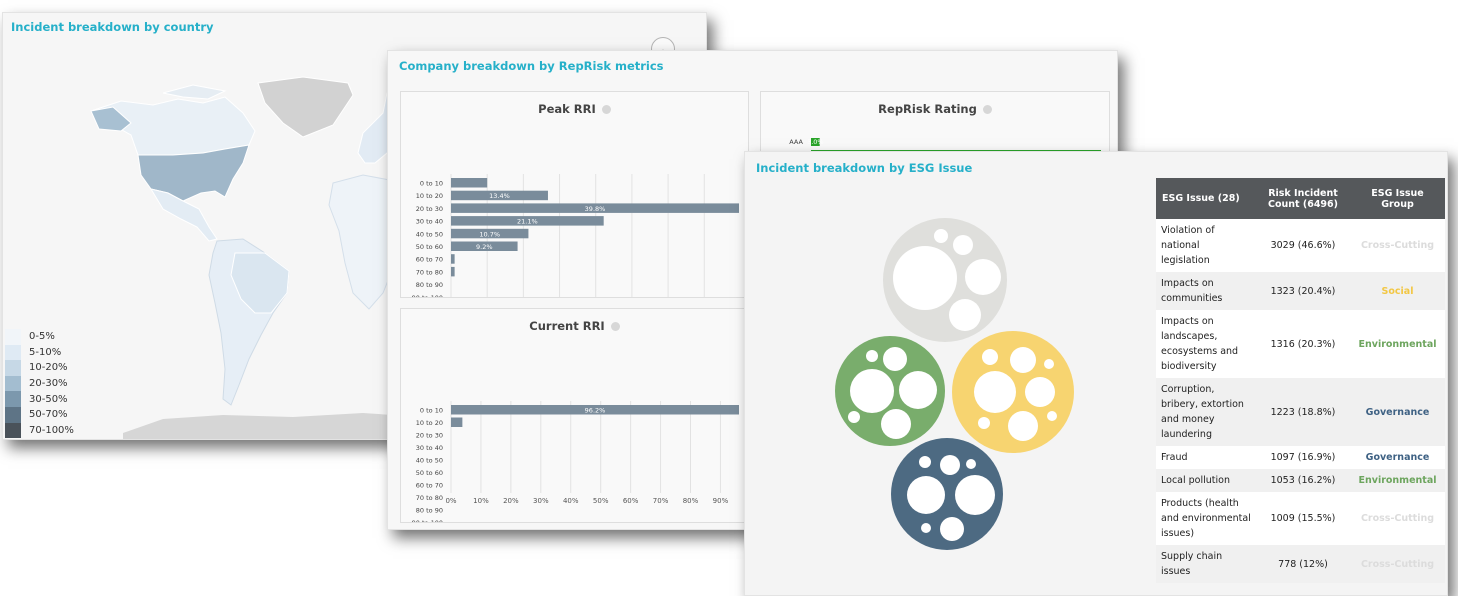 This screenshot has height=596, width=1458. Describe the element at coordinates (1206, 564) in the screenshot. I see `esg-issue-cell: Supply chain issues` at that location.